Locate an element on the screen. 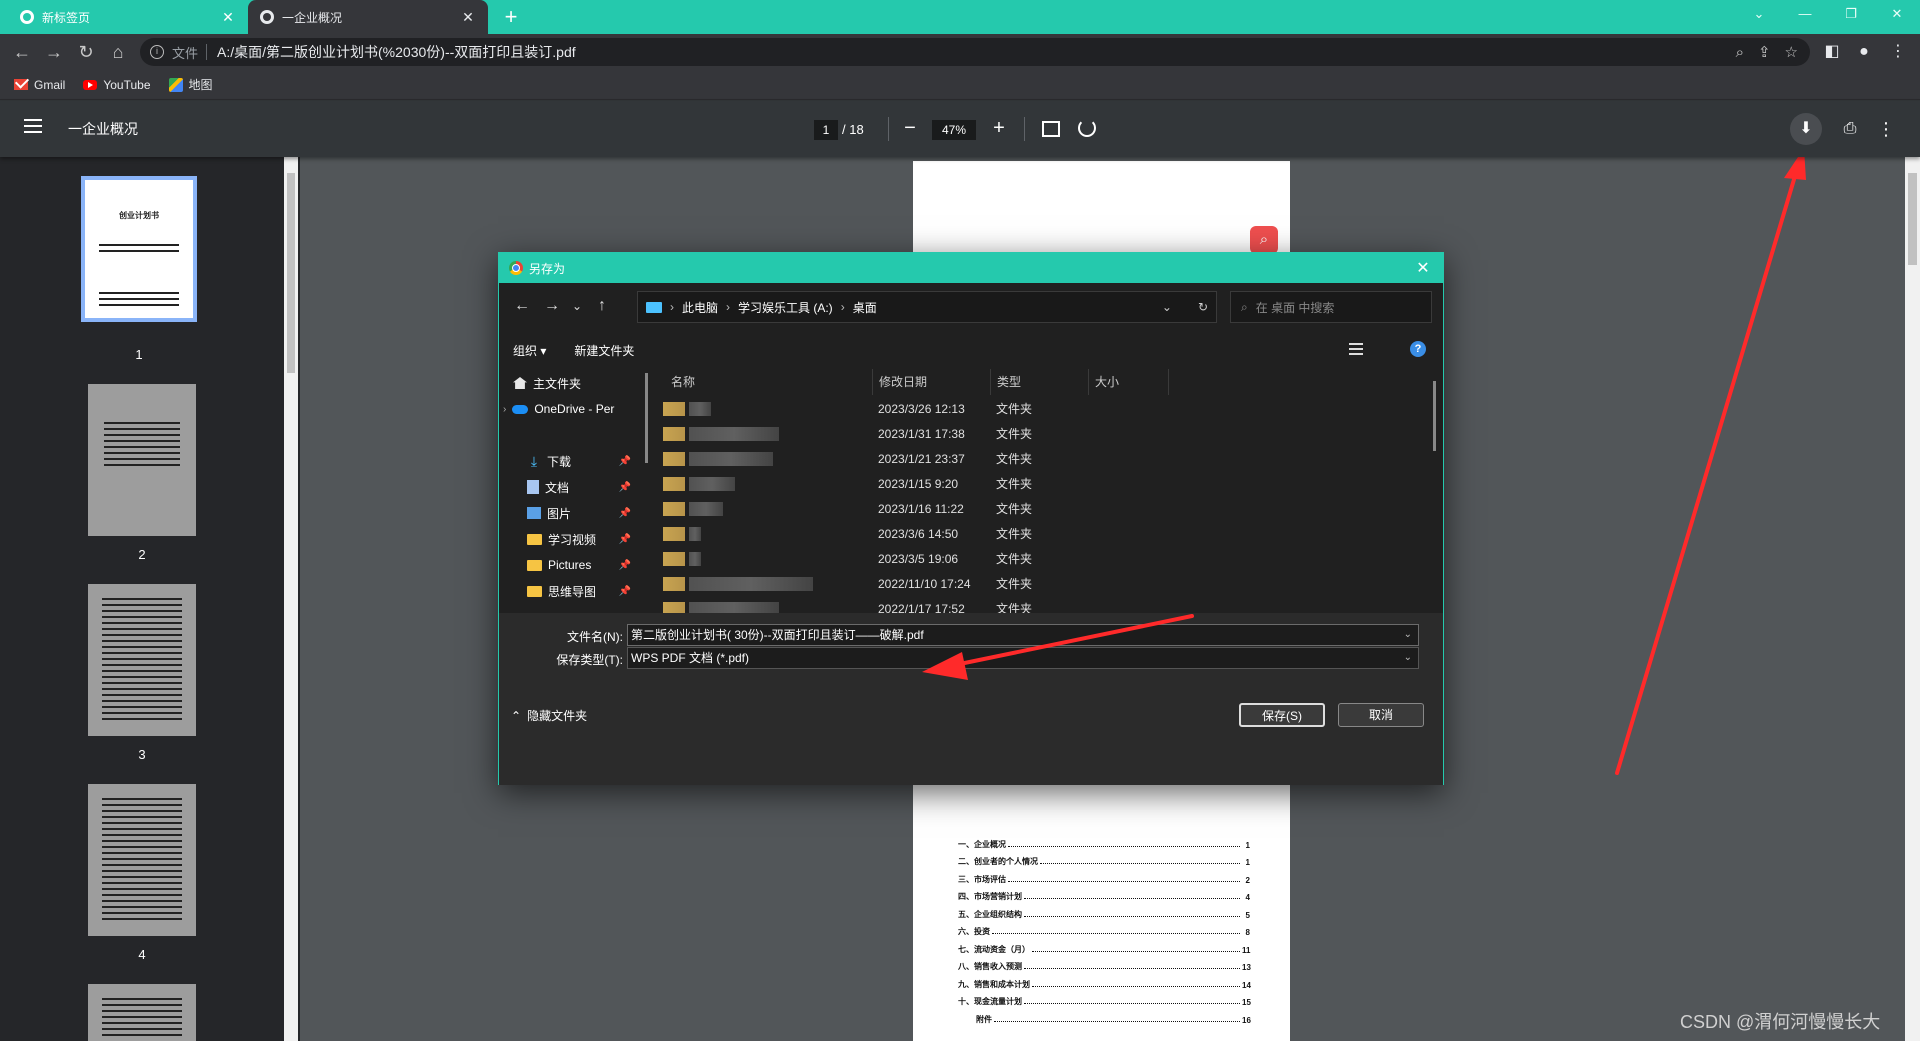 The height and width of the screenshot is (1041, 1920). bookmark-gmail: Gmail is located at coordinates (39, 85).